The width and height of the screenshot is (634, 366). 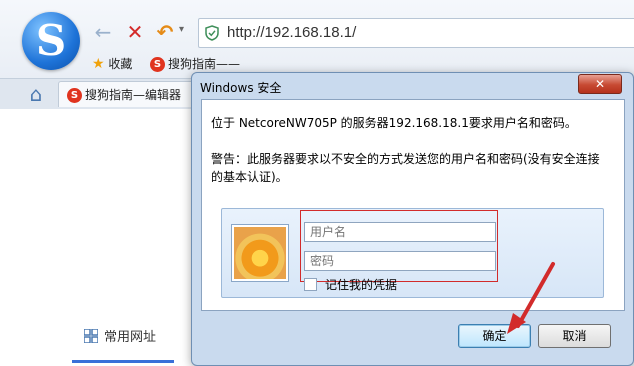 I want to click on address-bar: http://192.168.18.1/, so click(x=416, y=33).